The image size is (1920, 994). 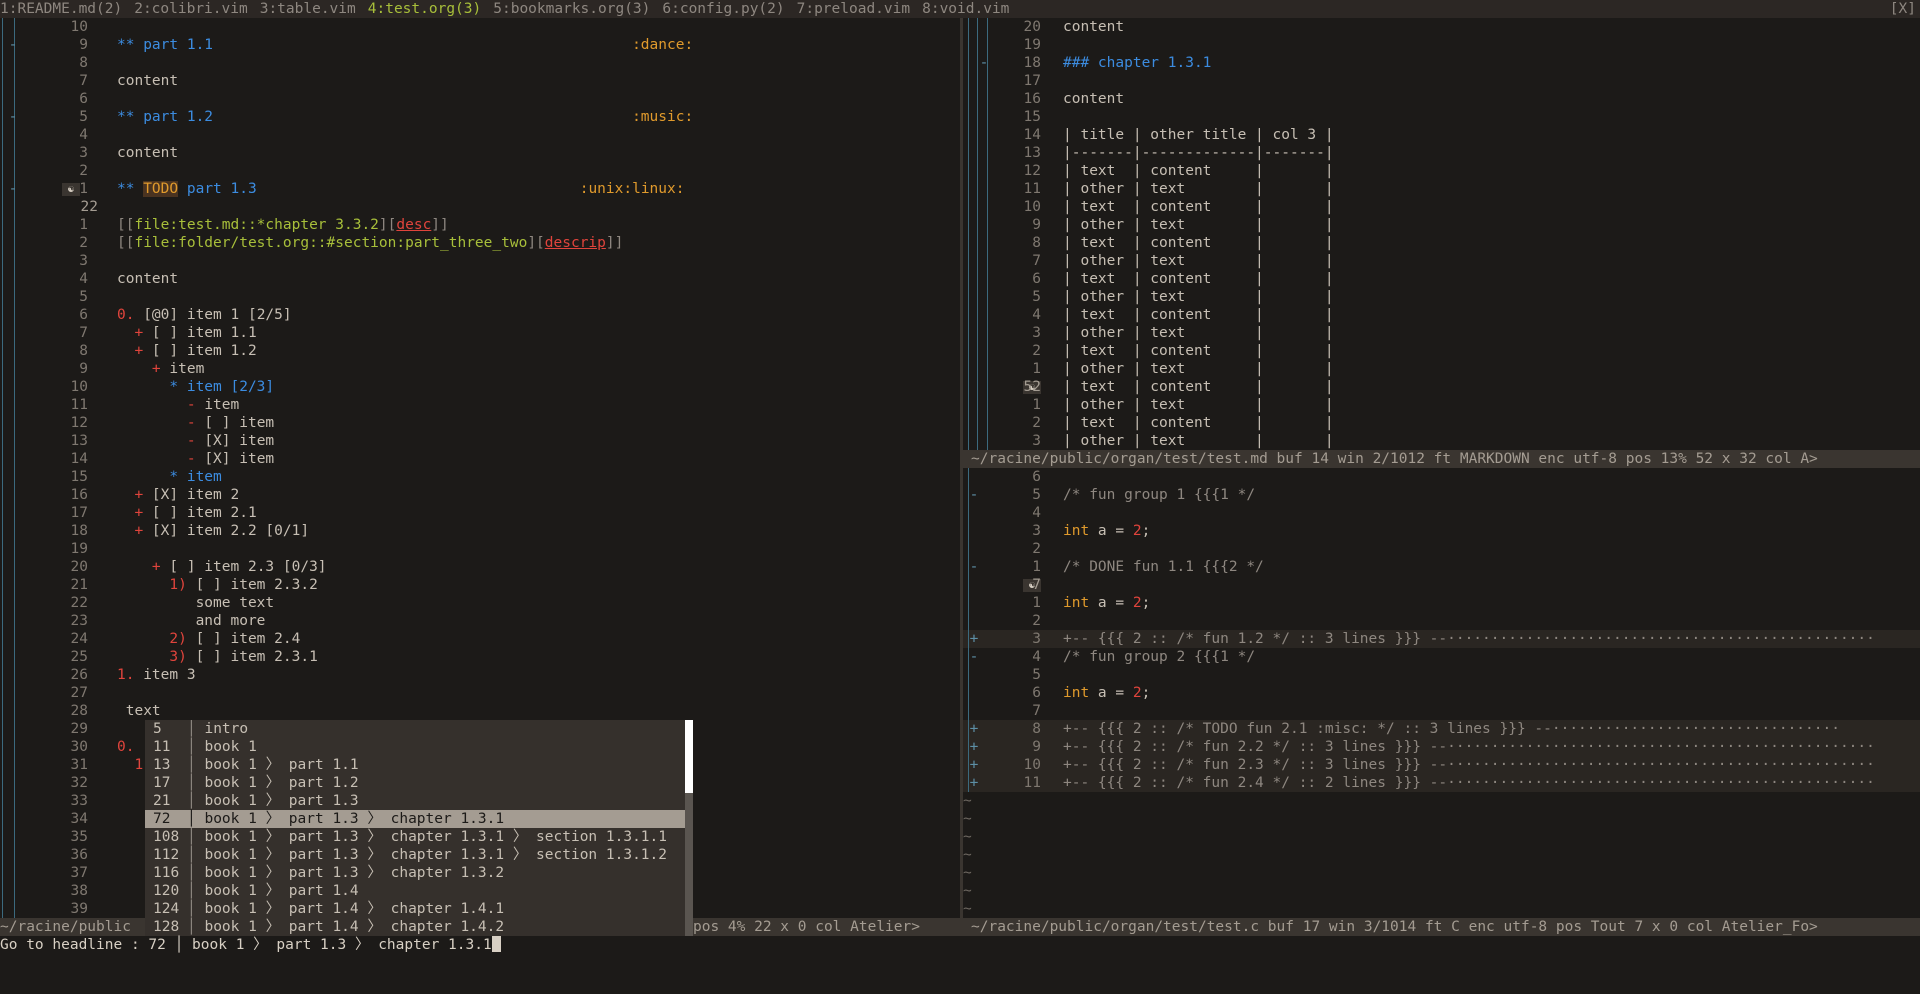 I want to click on popup-item: 128 │ book 1 〉 part 1.4 〉 chapter 1.4.2, so click(x=419, y=927).